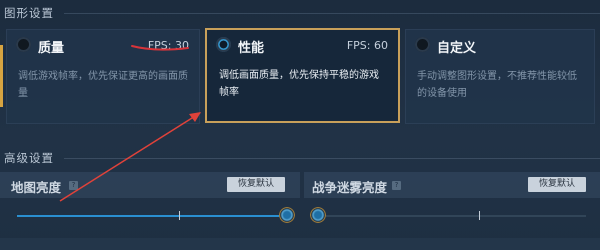  Describe the element at coordinates (195, 117) in the screenshot. I see `arrow-head-icon` at that location.